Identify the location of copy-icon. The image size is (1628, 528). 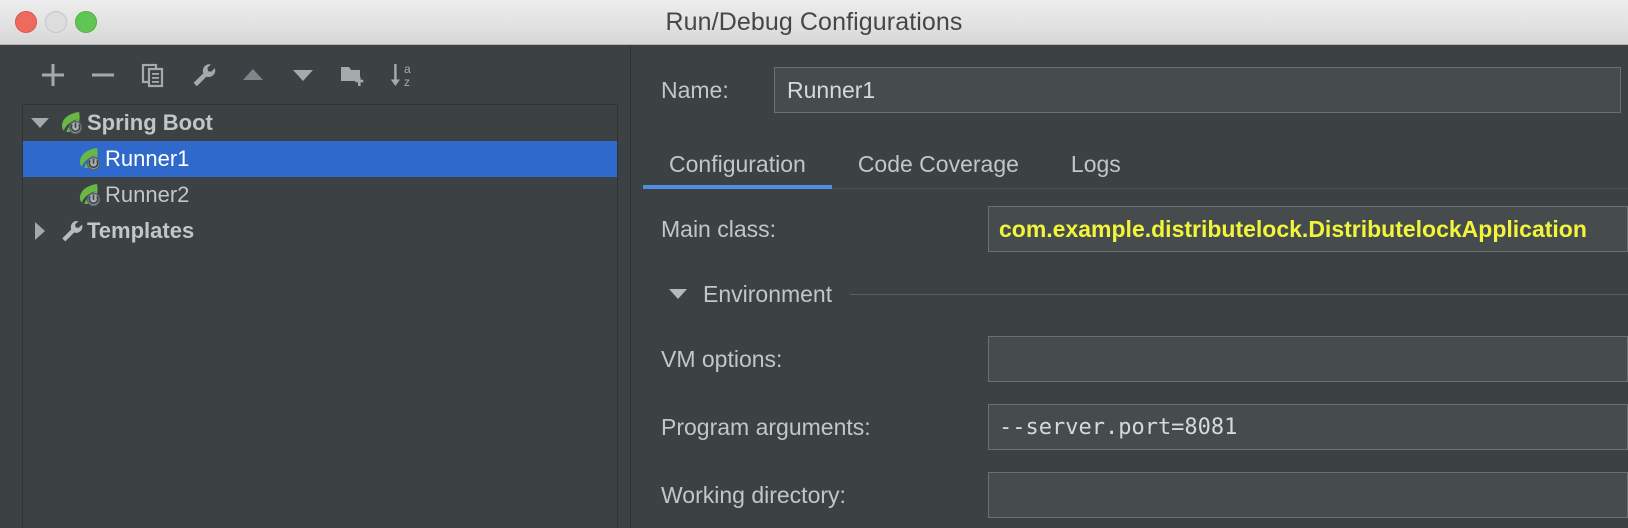
(153, 75).